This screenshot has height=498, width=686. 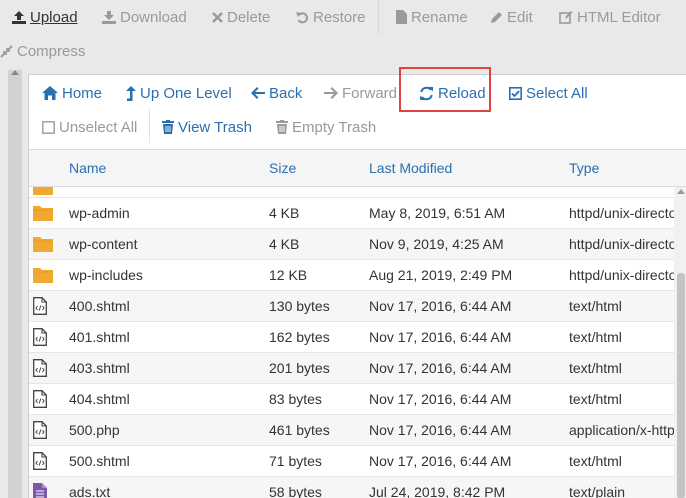 I want to click on home-label: Home, so click(x=82, y=93).